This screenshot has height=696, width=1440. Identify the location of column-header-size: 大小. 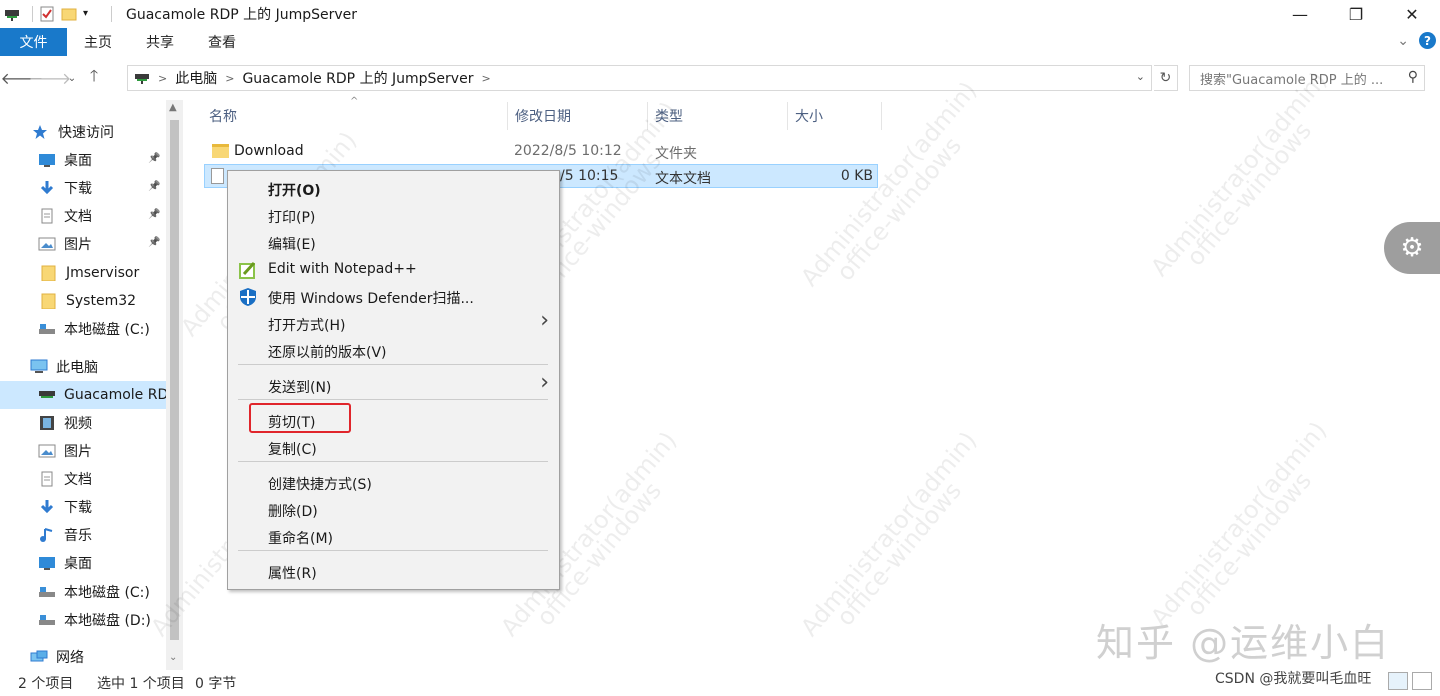
(809, 116).